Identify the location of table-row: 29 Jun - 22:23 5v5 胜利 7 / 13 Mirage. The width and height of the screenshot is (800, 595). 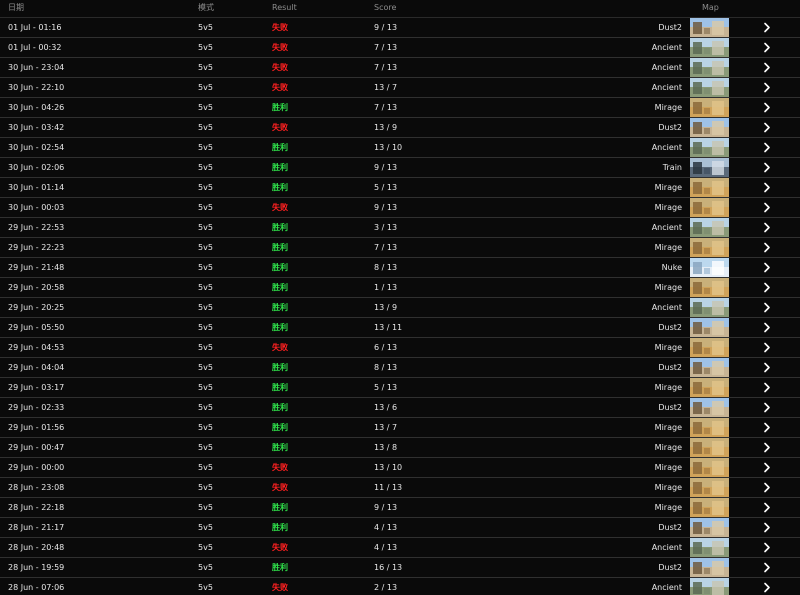
(400, 248).